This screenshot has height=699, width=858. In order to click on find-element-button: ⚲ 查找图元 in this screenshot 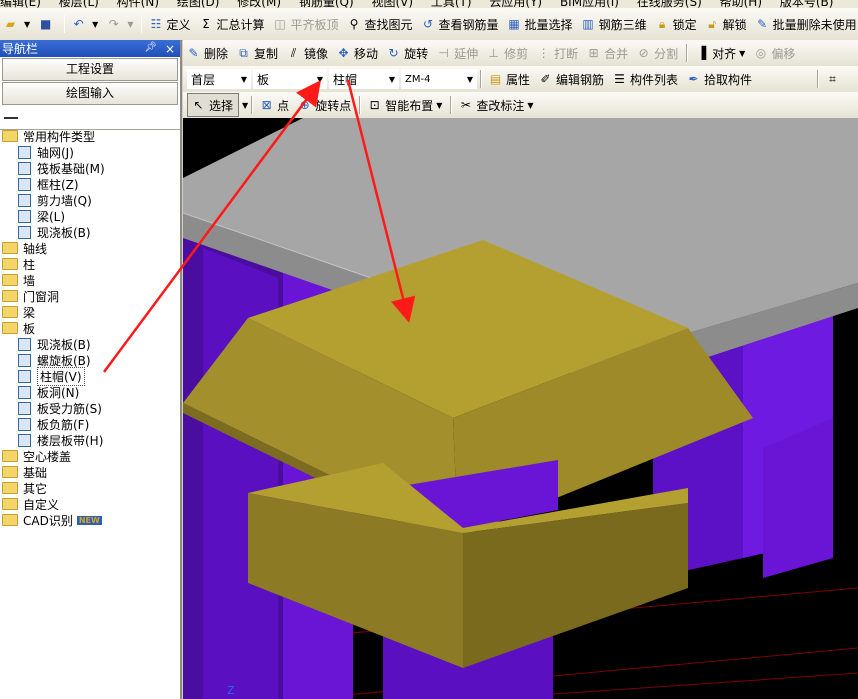, I will do `click(381, 24)`.